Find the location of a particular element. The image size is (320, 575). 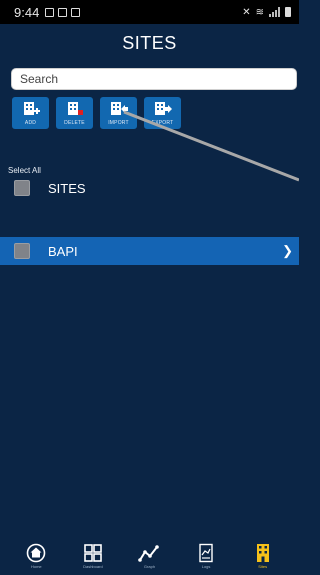

signal-icon is located at coordinates (274, 12).